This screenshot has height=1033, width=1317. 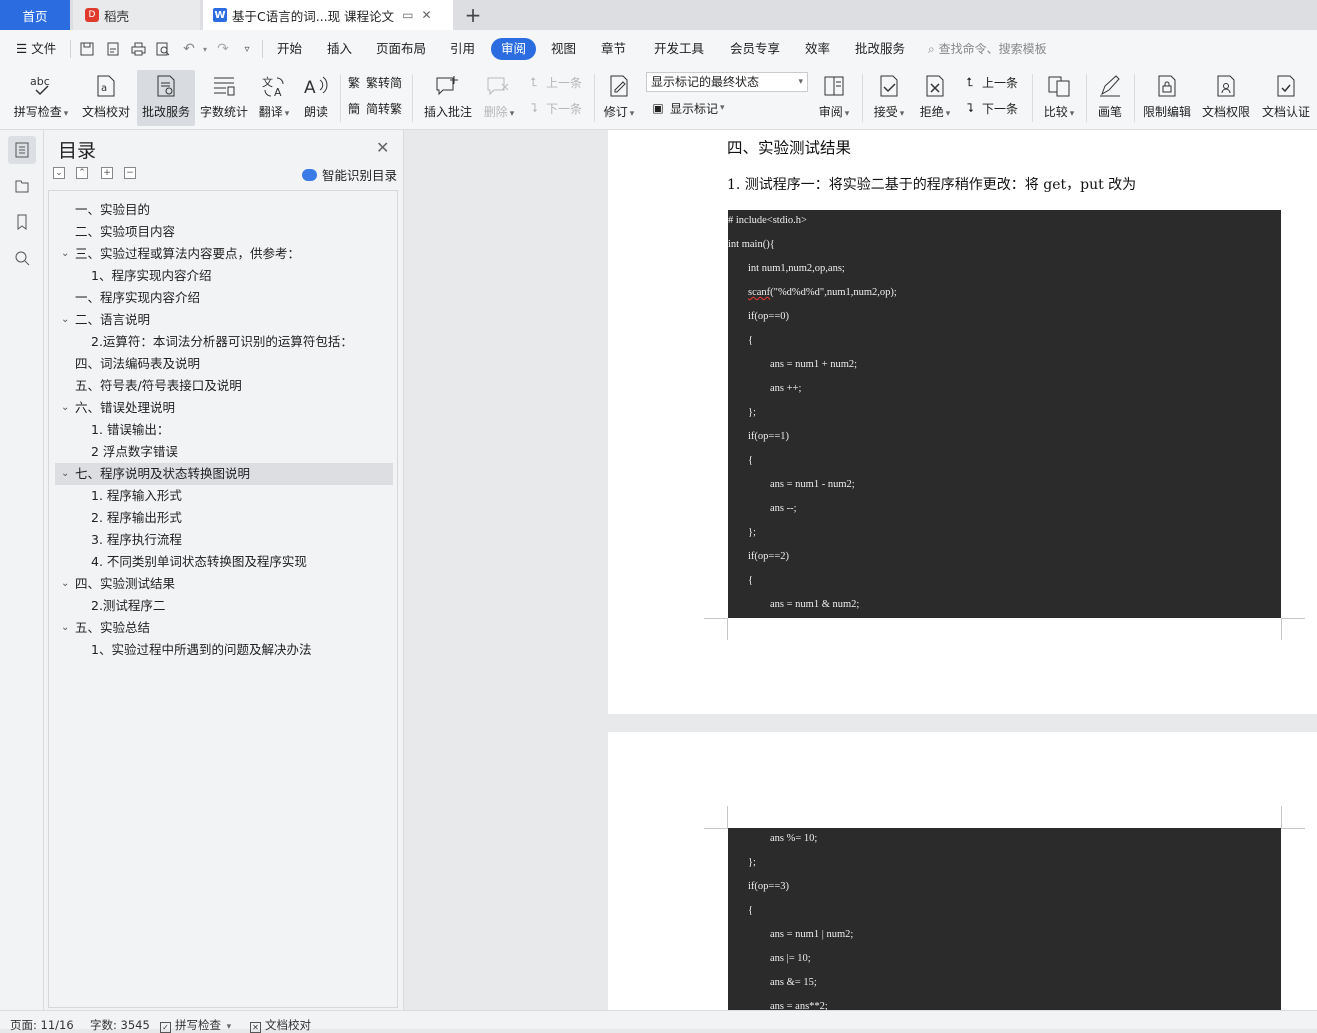 I want to click on menu-efficiency: 效率, so click(x=817, y=49).